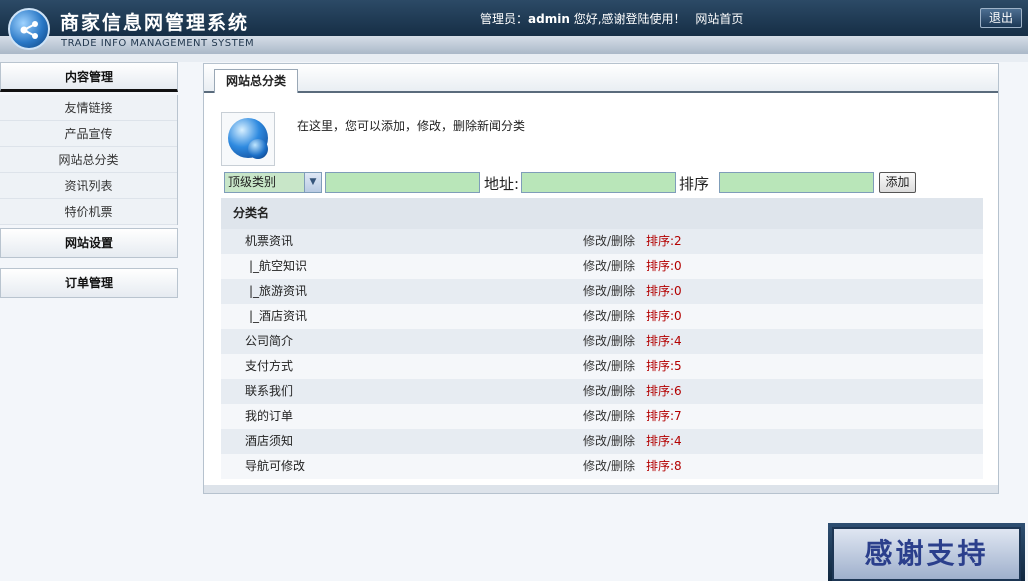  What do you see at coordinates (664, 466) in the screenshot?
I see `sort-value: 排序:8` at bounding box center [664, 466].